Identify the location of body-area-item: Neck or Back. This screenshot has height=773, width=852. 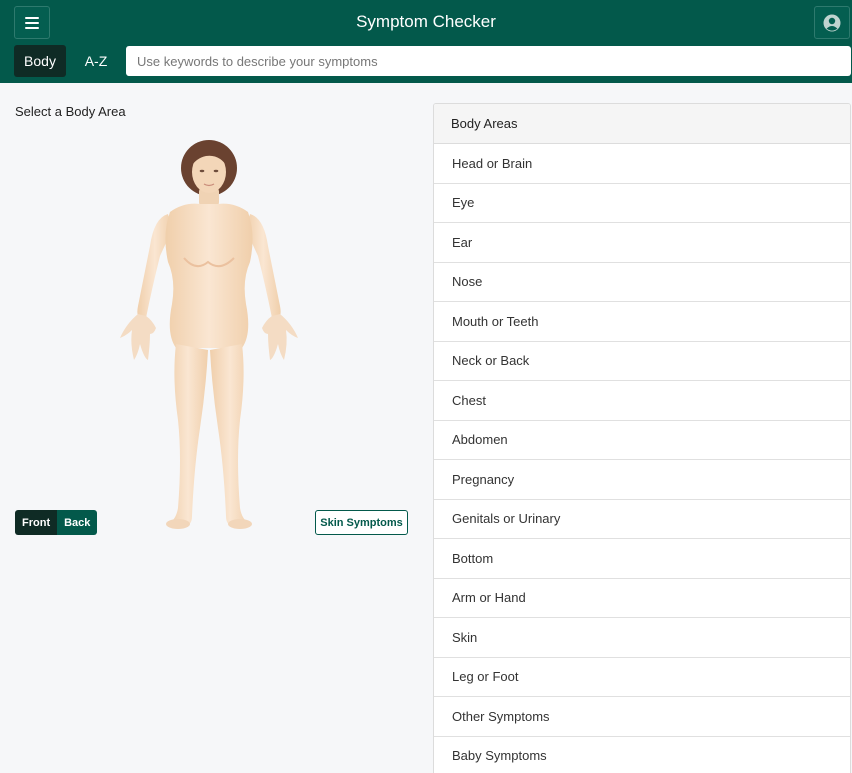
(642, 361).